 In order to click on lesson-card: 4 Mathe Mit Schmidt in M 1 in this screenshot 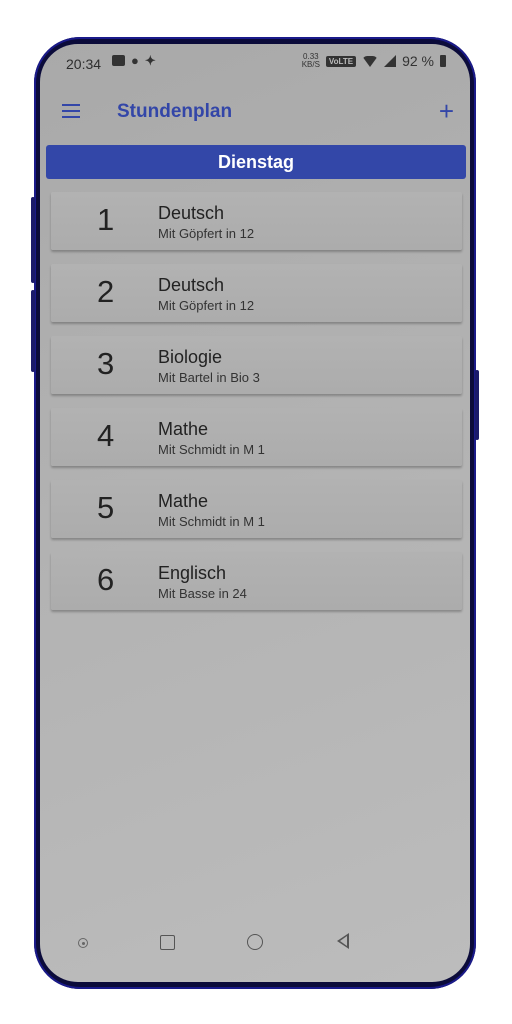, I will do `click(256, 437)`.